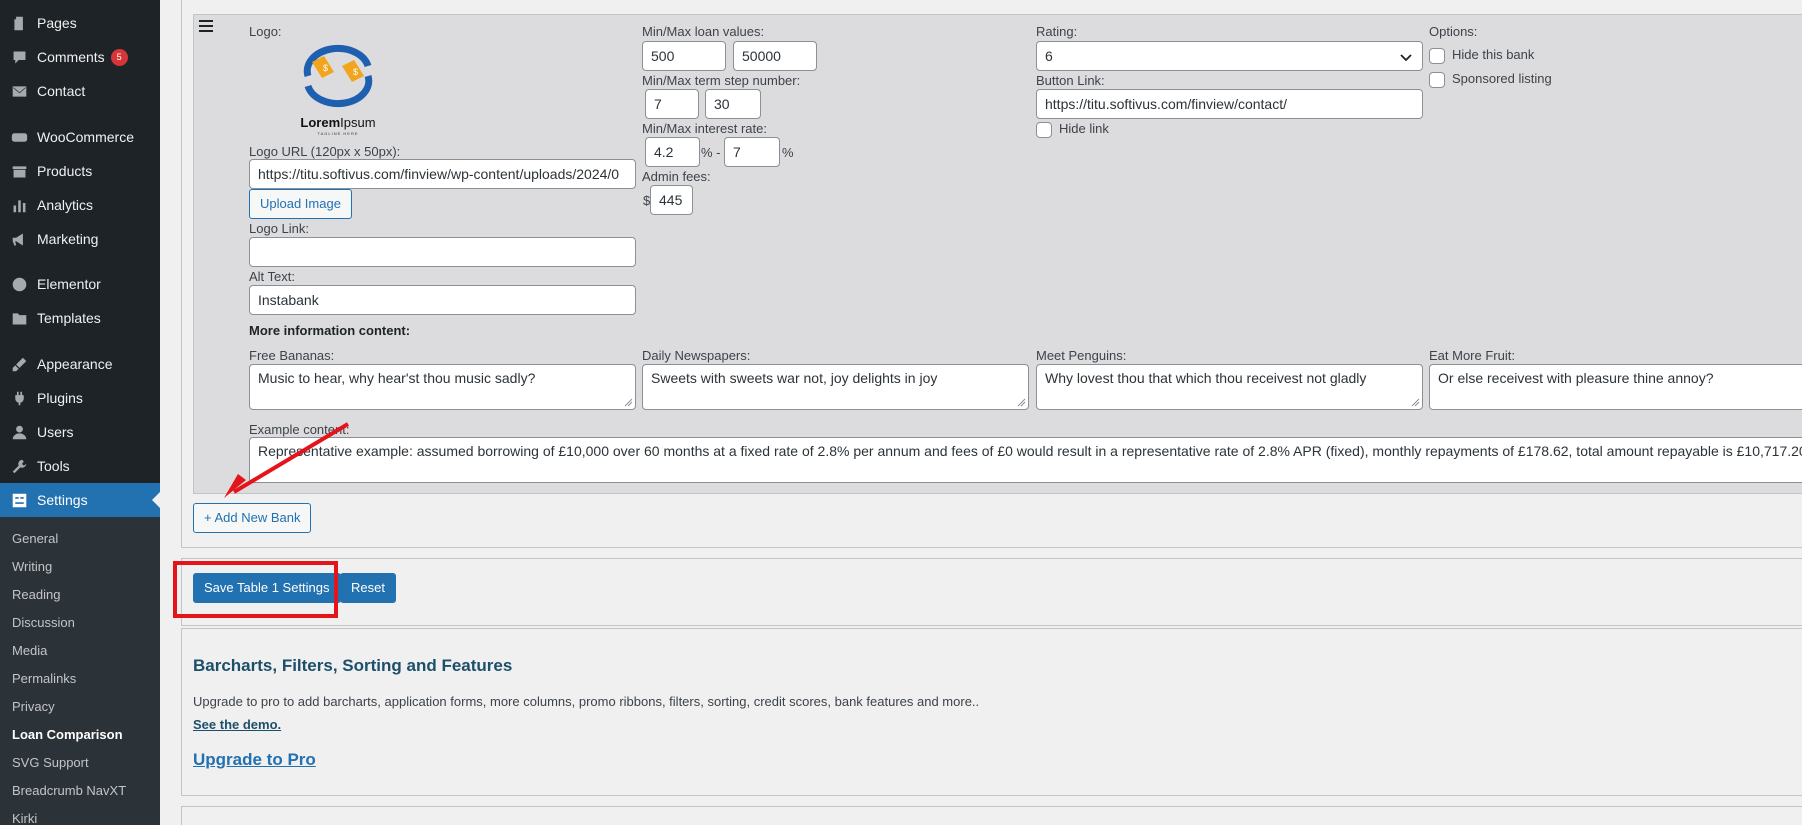  I want to click on rate-unit: %, so click(788, 152).